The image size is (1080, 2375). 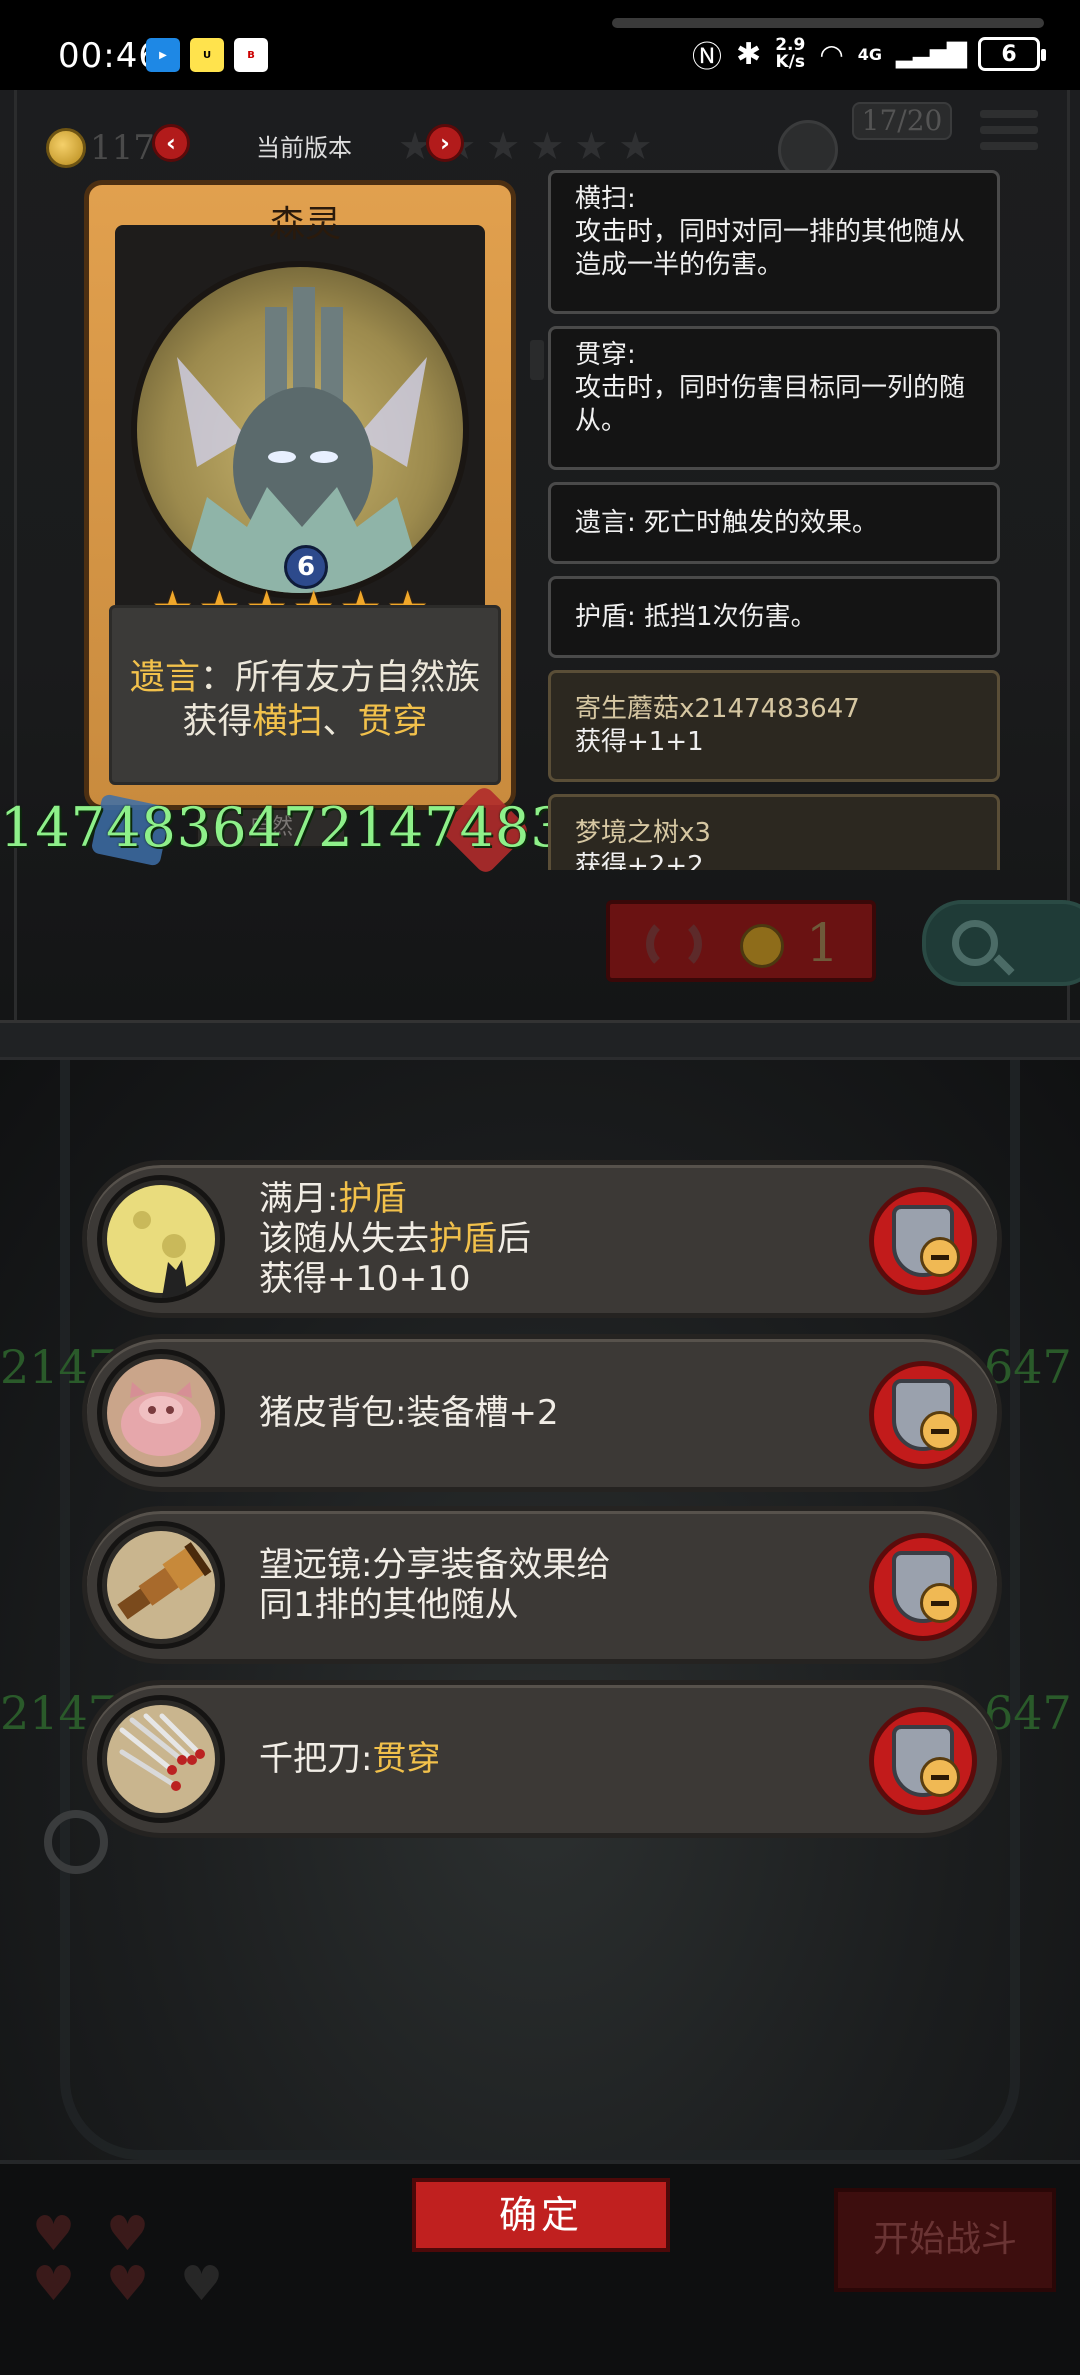 What do you see at coordinates (276, 827) in the screenshot?
I see `unit-stats: 1474836472147483647 2147483647` at bounding box center [276, 827].